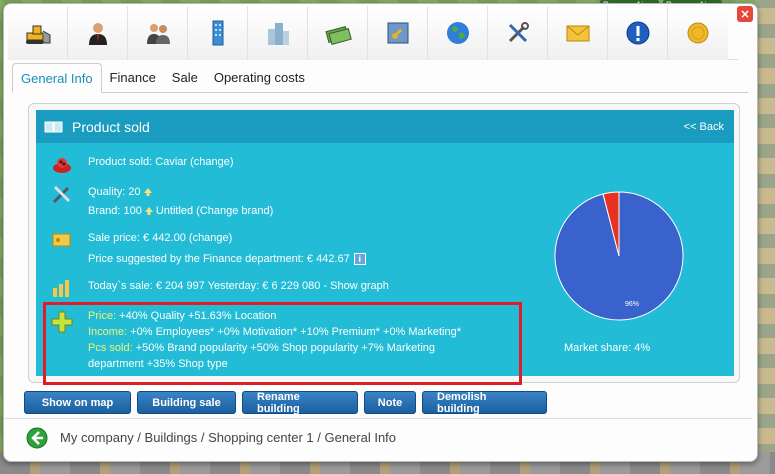 This screenshot has height=474, width=775. What do you see at coordinates (390, 402) in the screenshot?
I see `note-button: Note` at bounding box center [390, 402].